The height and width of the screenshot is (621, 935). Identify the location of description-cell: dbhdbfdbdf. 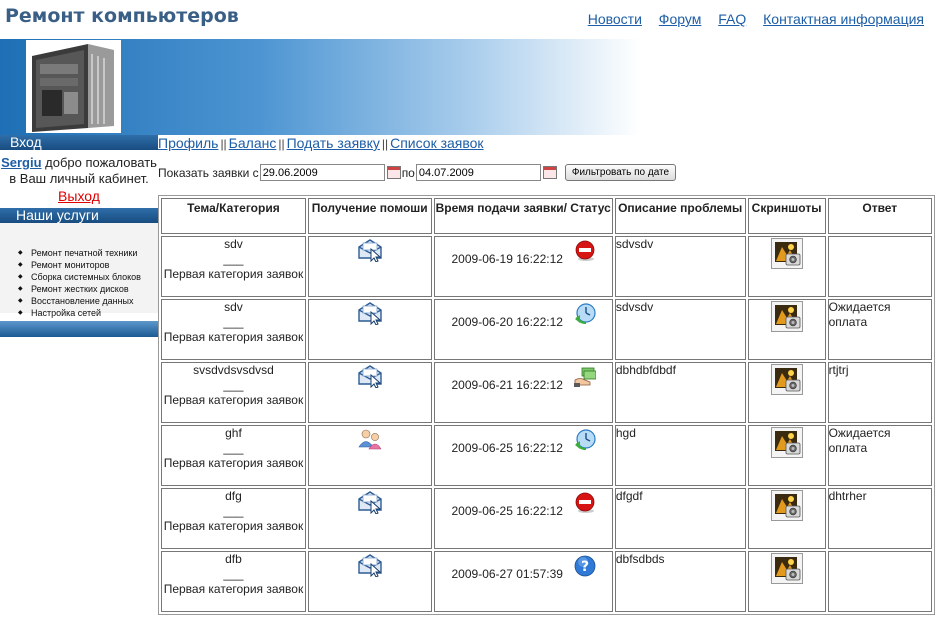
(680, 392).